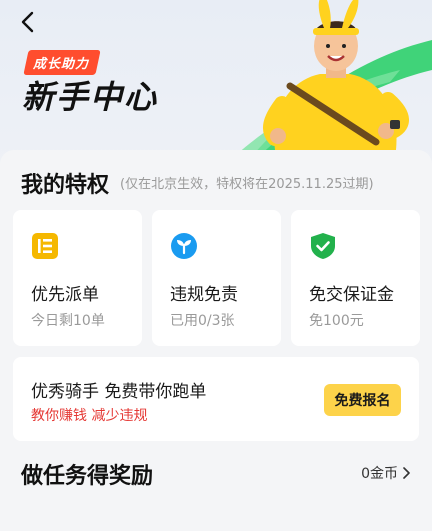  Describe the element at coordinates (355, 278) in the screenshot. I see `perk-card-deposit-waiver: 免交保证金 免100元` at that location.